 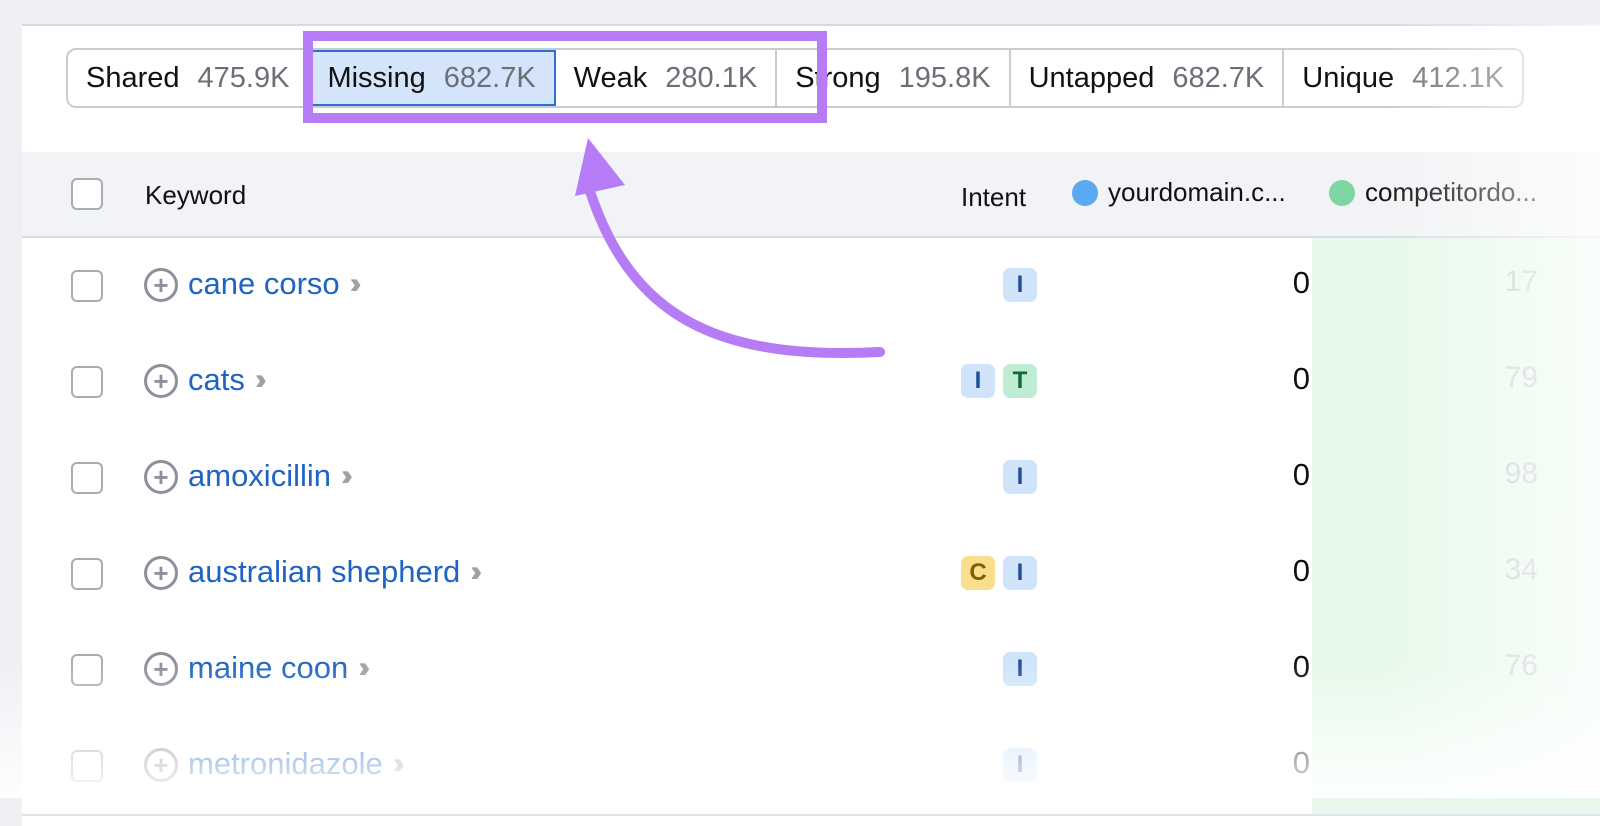 I want to click on table-row: + amoxicillin ›› I 0 98, so click(x=811, y=479).